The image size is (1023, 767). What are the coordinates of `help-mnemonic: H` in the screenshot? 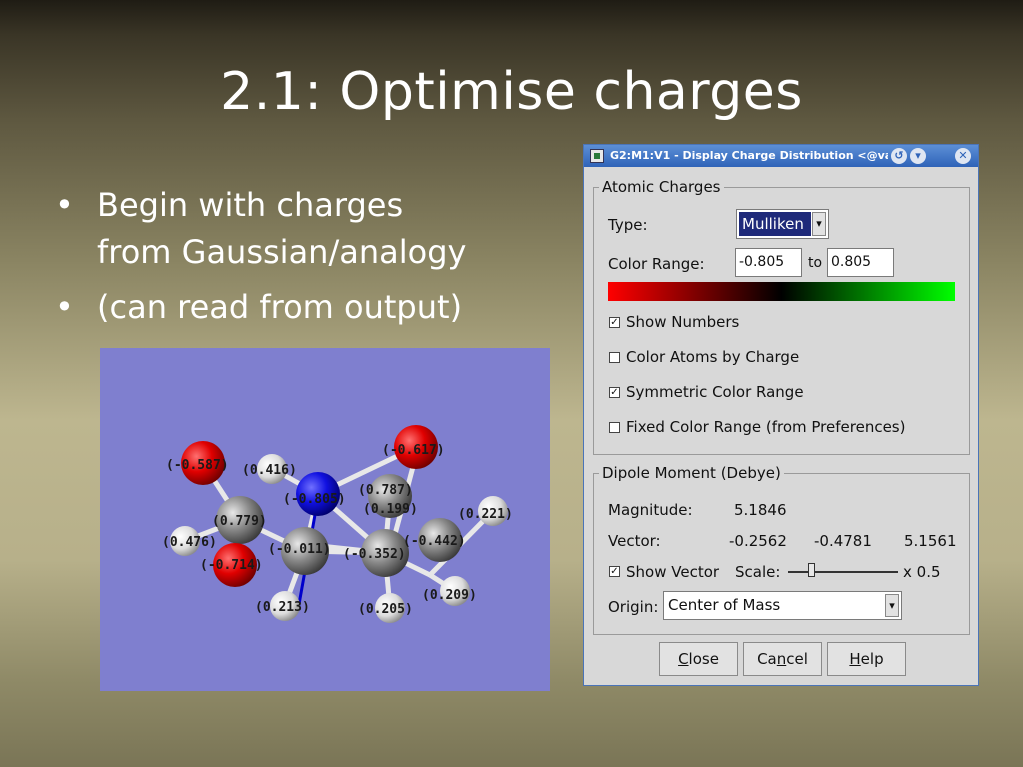 It's located at (855, 659).